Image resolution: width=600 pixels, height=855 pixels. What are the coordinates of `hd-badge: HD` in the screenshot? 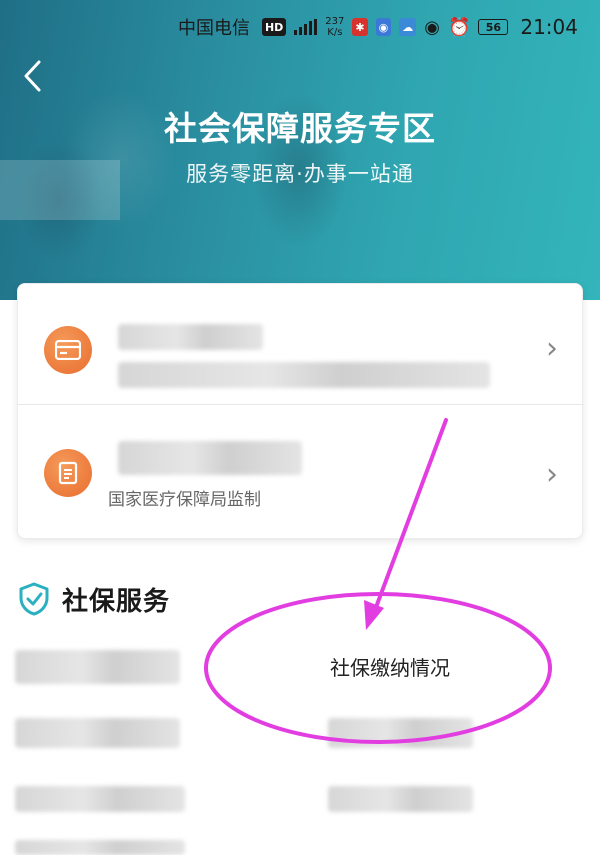 It's located at (274, 27).